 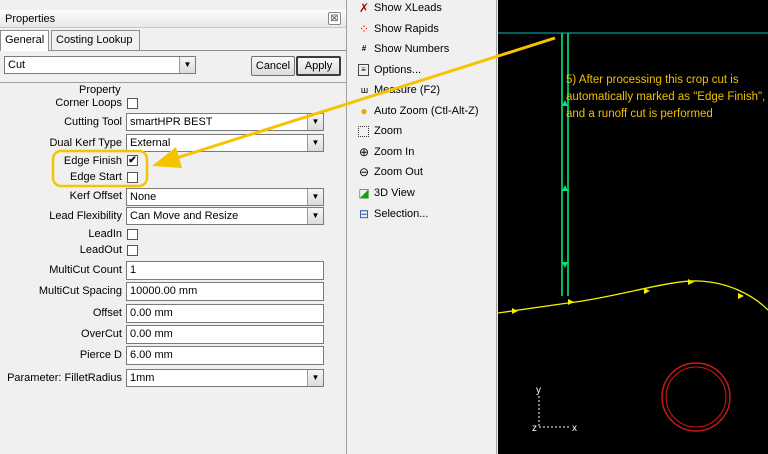 I want to click on dual-kerf-type-value: External, so click(x=150, y=143).